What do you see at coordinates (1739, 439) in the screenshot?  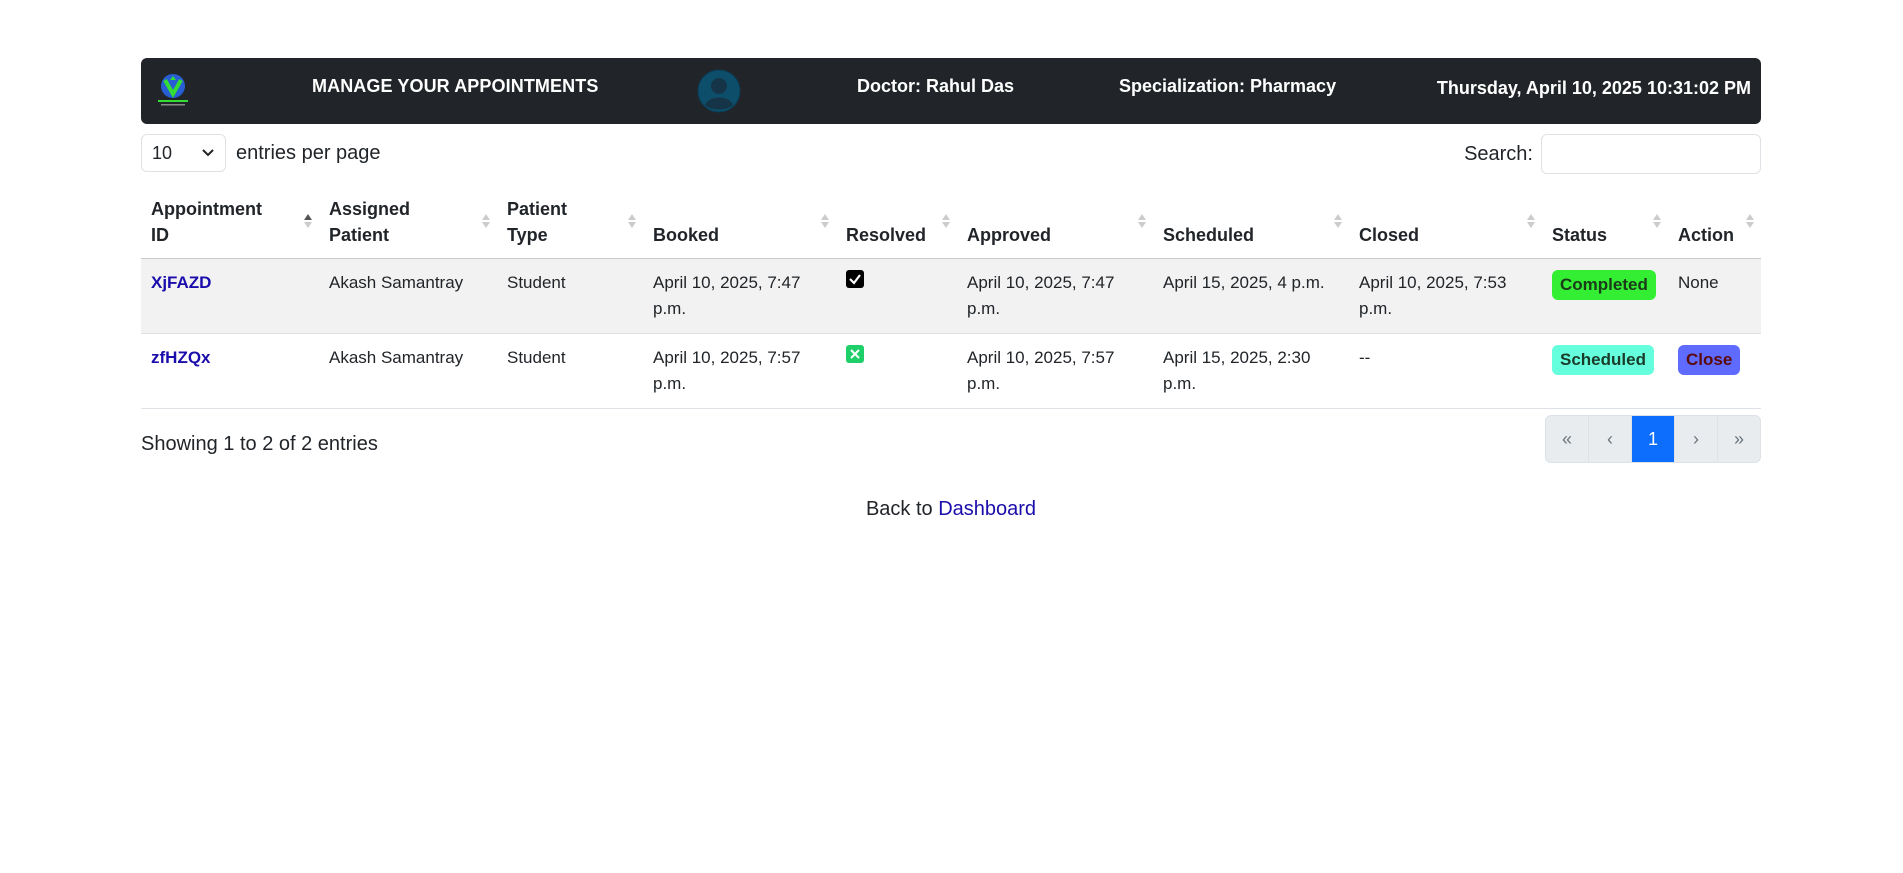 I see `pagination-last-button: »` at bounding box center [1739, 439].